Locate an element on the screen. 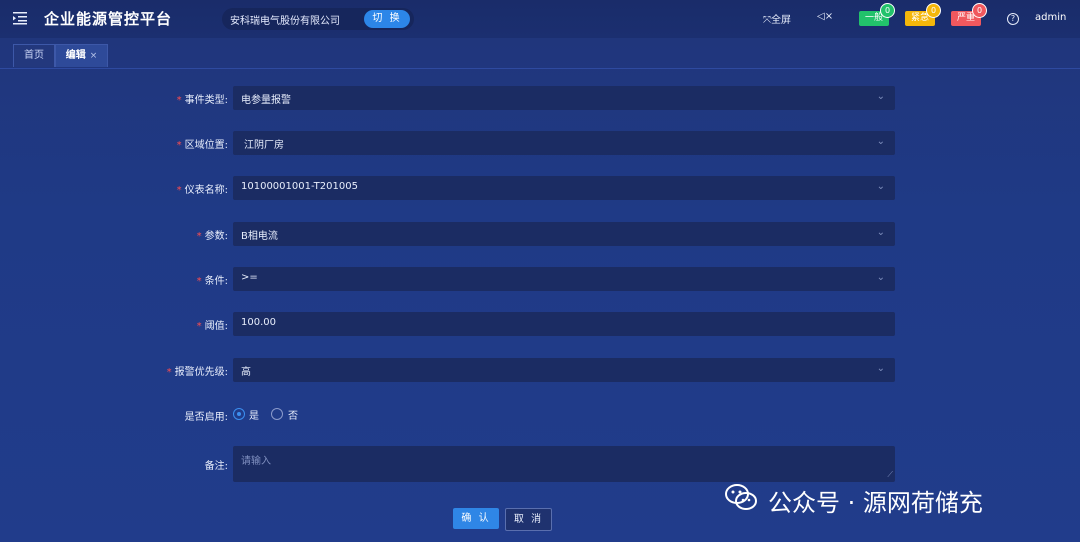 This screenshot has width=1080, height=542. event-type-label: * 事件类型: is located at coordinates (202, 100).